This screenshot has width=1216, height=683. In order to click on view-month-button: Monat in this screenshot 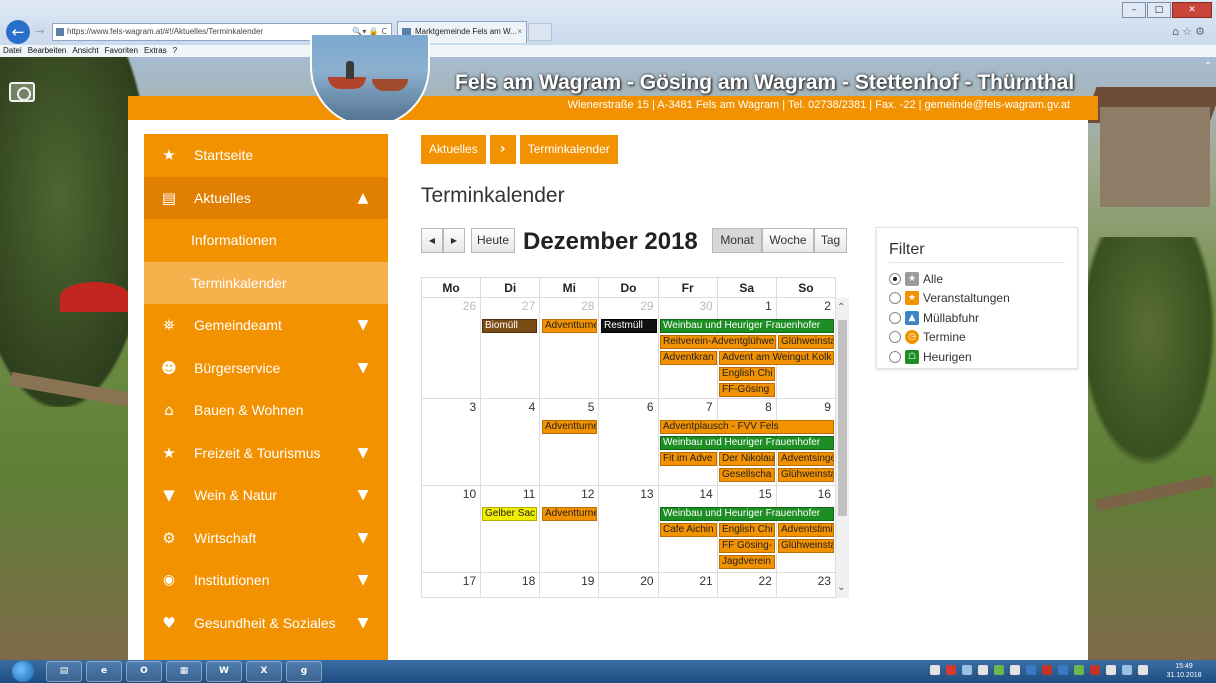, I will do `click(737, 240)`.